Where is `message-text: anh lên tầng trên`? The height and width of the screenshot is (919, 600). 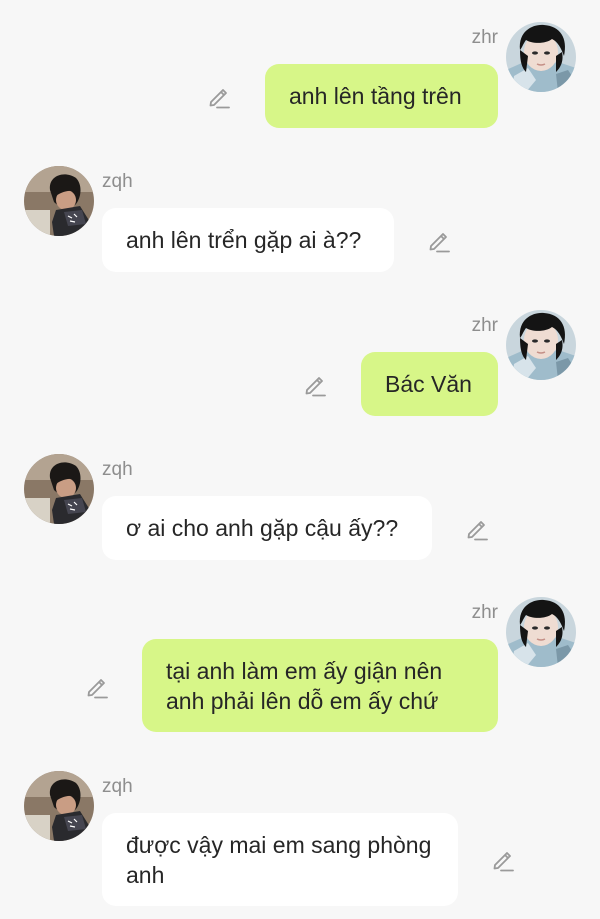 message-text: anh lên tầng trên is located at coordinates (375, 96).